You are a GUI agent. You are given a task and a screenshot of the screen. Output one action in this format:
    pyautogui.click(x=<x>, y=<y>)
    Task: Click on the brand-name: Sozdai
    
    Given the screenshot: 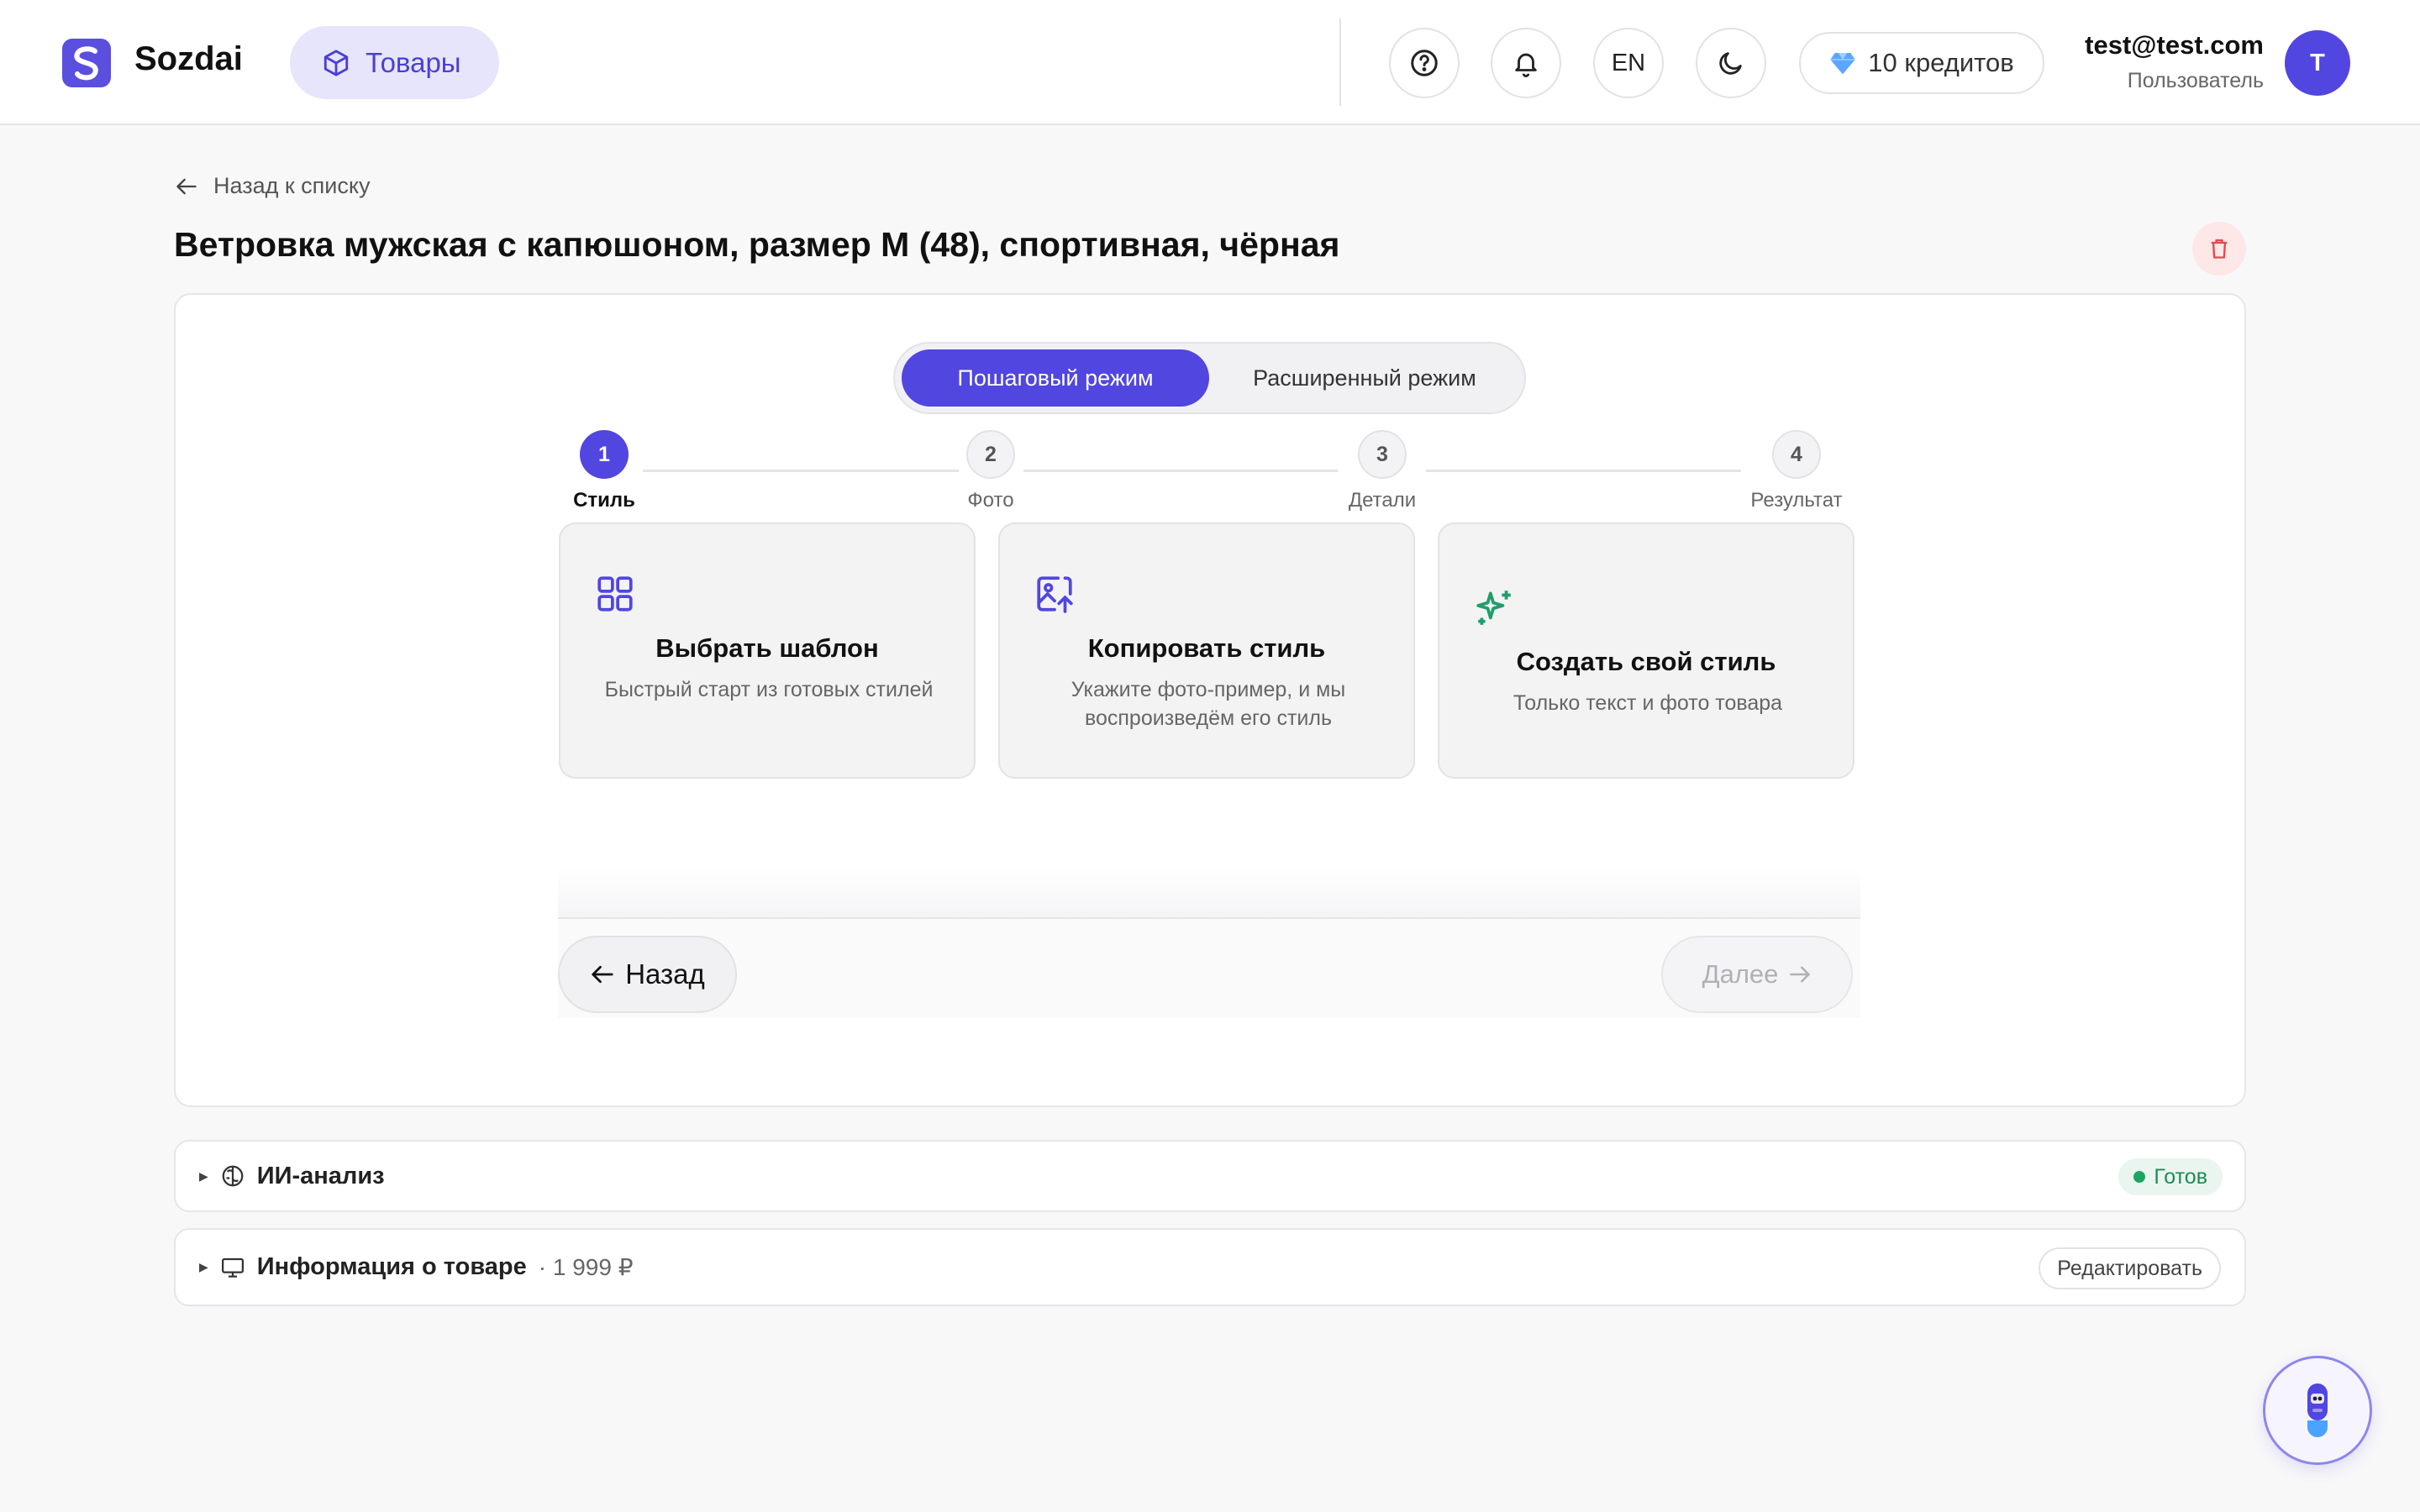 What is the action you would take?
    pyautogui.click(x=188, y=59)
    